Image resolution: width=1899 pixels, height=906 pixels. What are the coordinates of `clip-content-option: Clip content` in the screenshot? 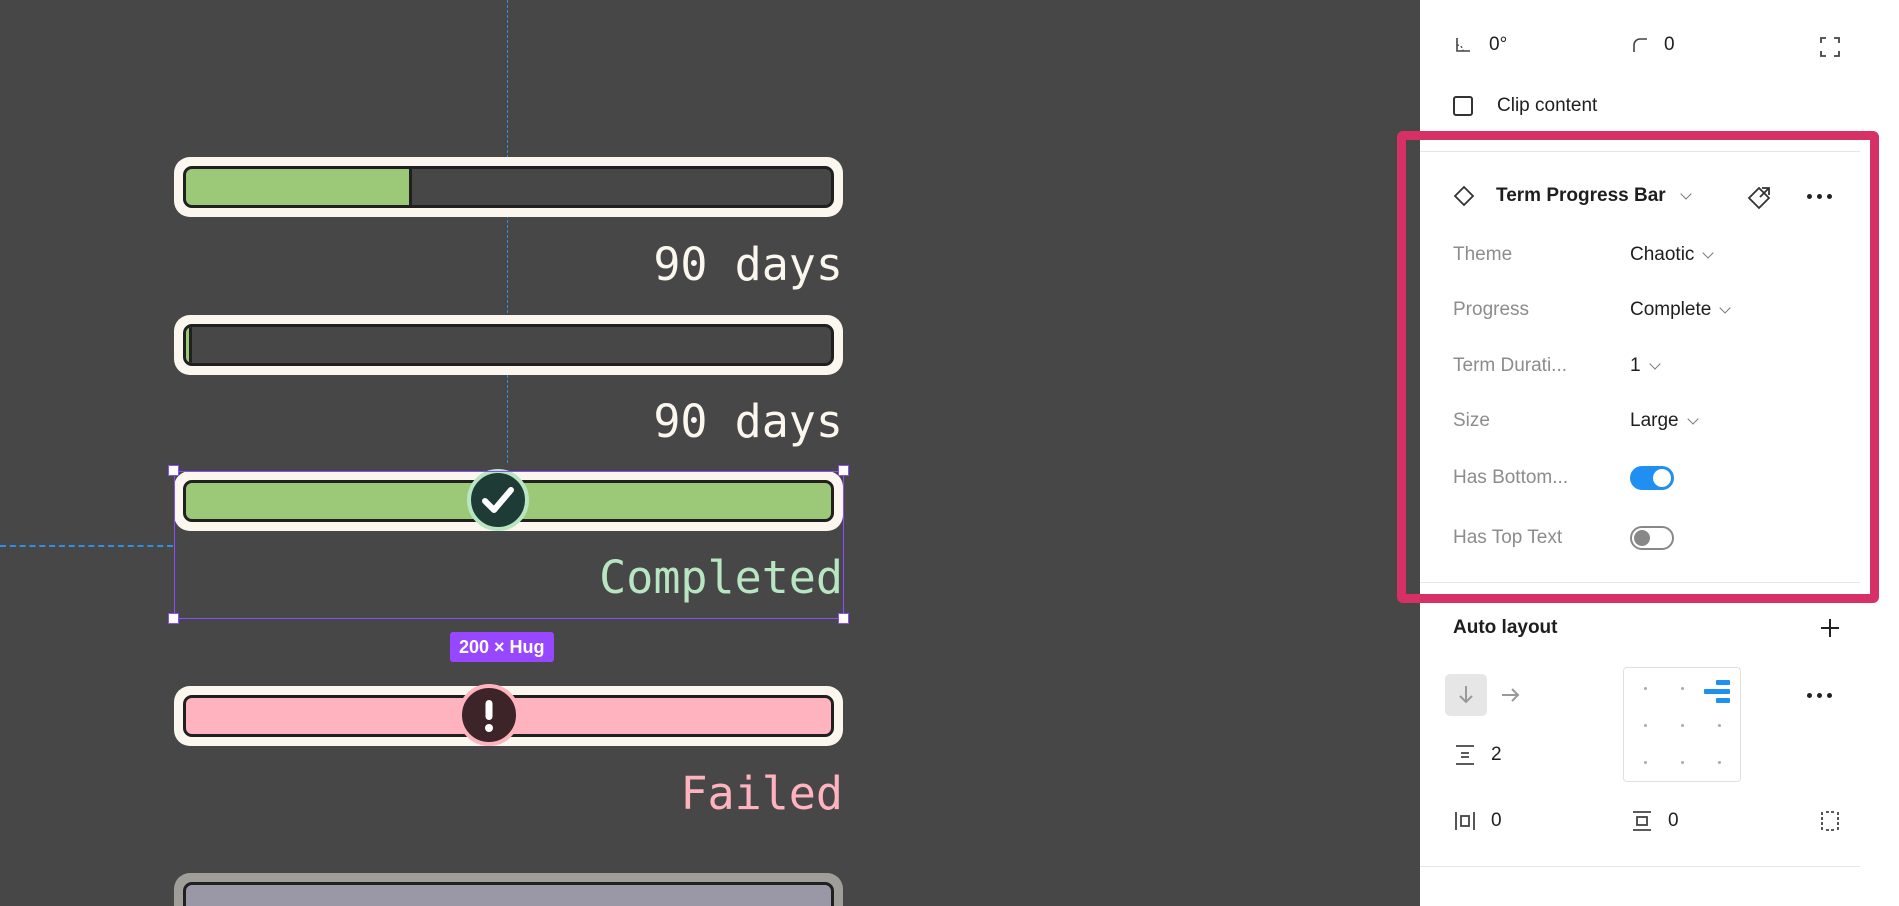 It's located at (1525, 106).